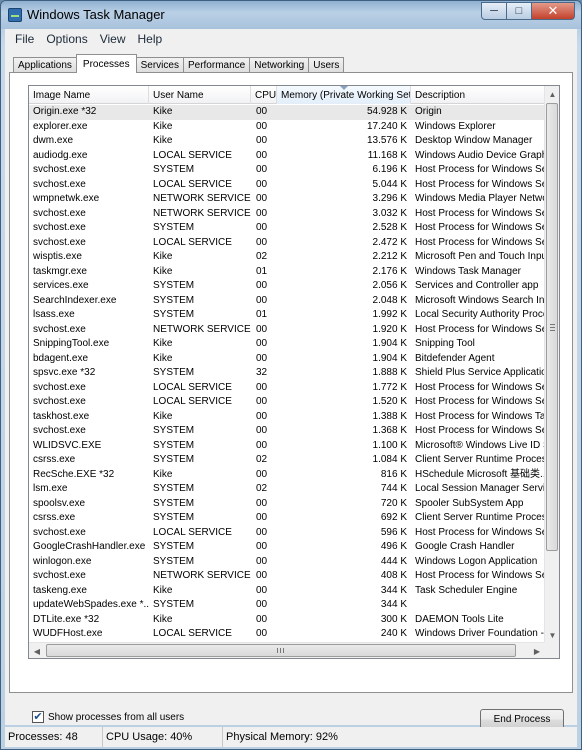 This screenshot has height=750, width=582. What do you see at coordinates (478, 605) in the screenshot?
I see `cell-description` at bounding box center [478, 605].